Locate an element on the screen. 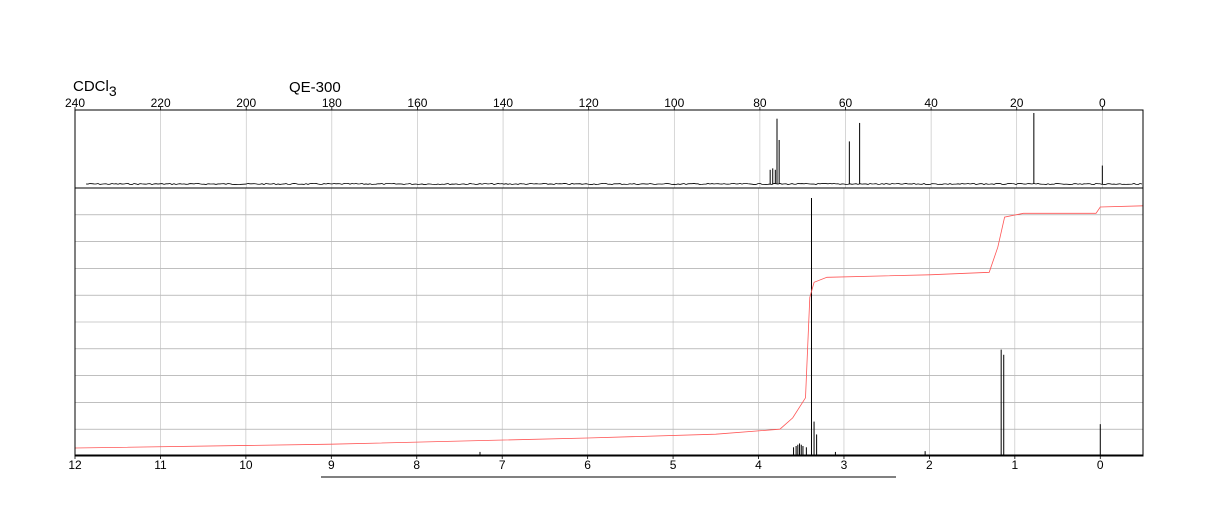 The width and height of the screenshot is (1224, 528). instrument-label: QE-300 is located at coordinates (315, 87).